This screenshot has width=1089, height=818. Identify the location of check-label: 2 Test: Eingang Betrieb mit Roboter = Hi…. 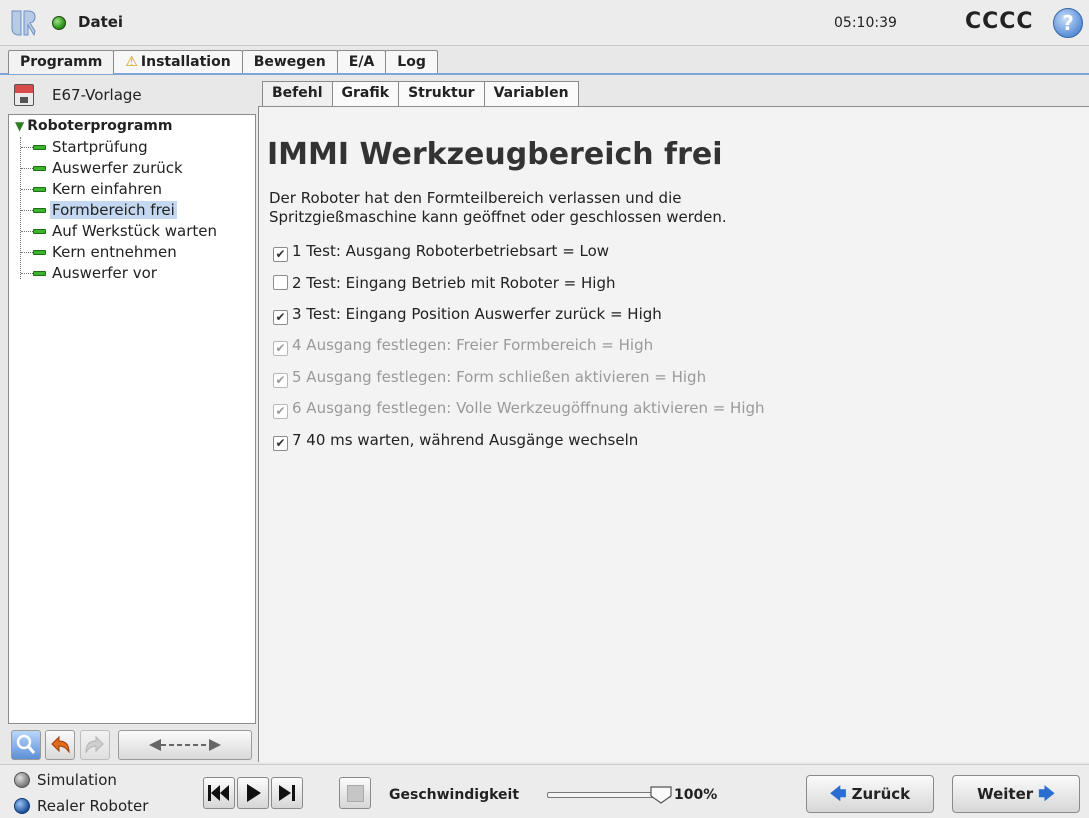
(454, 283).